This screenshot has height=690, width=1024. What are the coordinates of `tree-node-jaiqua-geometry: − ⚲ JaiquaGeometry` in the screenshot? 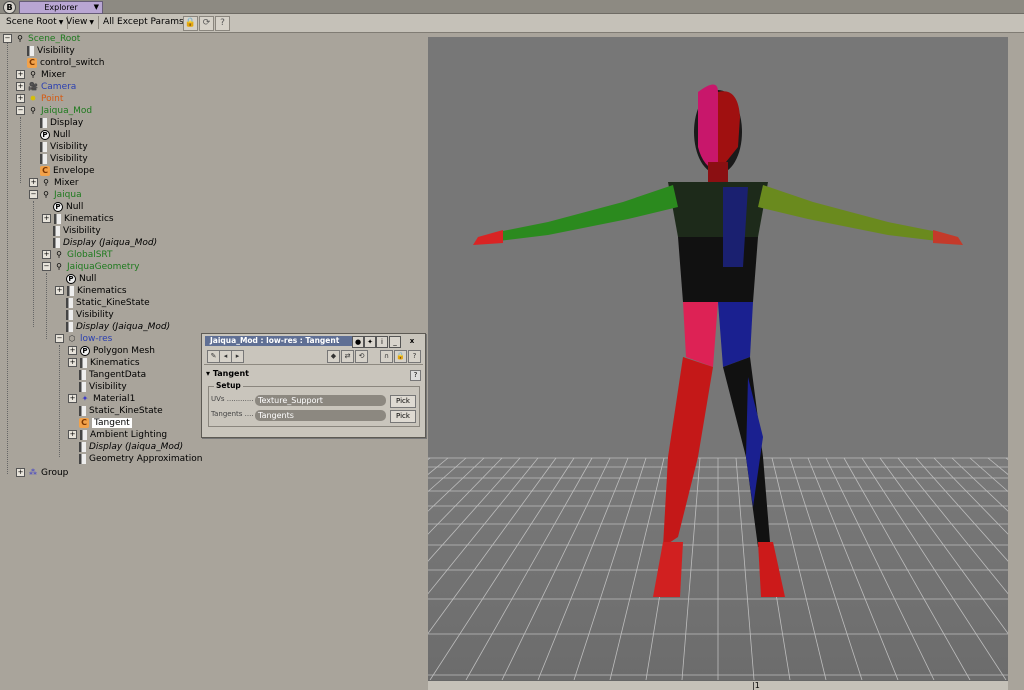 It's located at (90, 267).